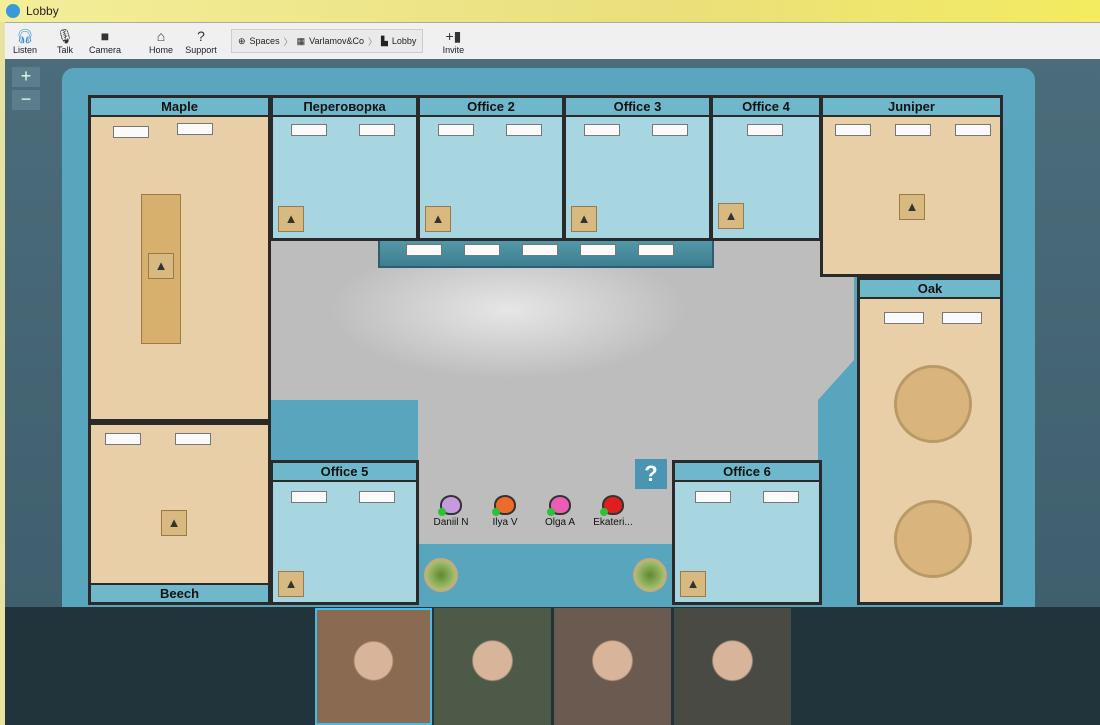  Describe the element at coordinates (201, 35) in the screenshot. I see `question-icon: ?` at that location.